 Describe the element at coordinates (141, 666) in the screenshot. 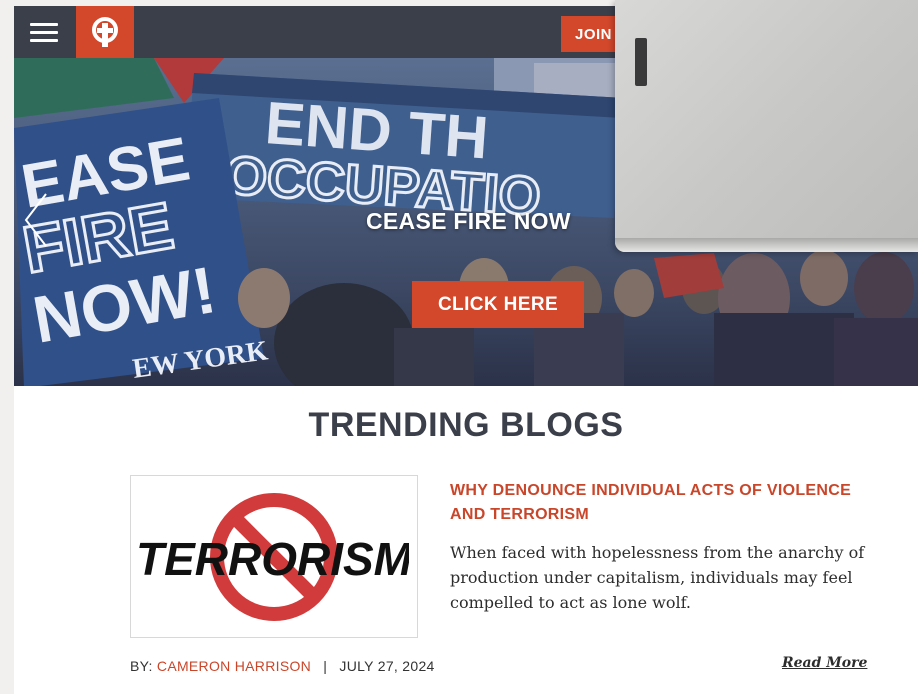

I see `by-label: BY:` at that location.